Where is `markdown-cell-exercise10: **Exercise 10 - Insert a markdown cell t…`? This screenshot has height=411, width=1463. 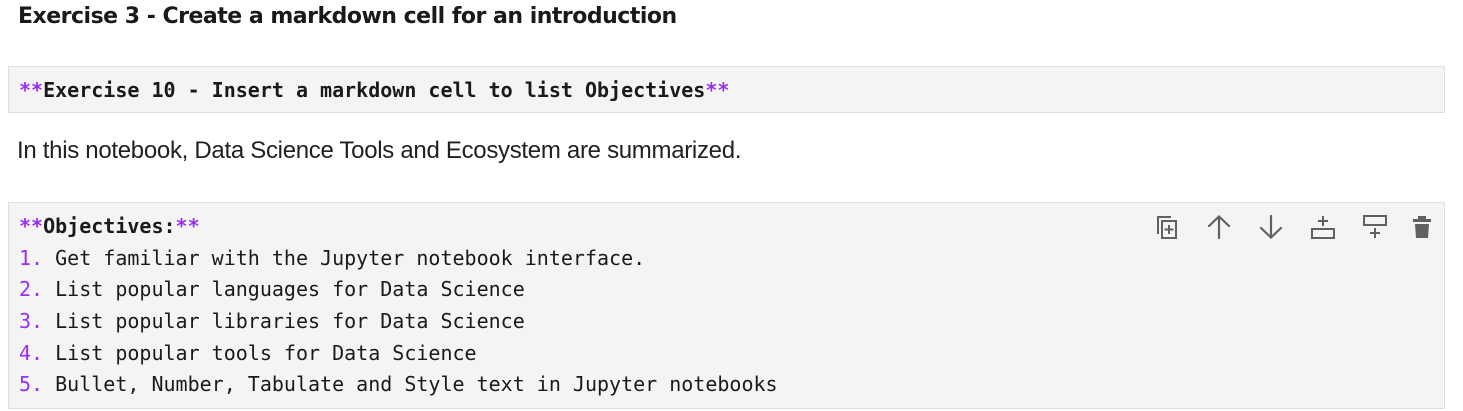 markdown-cell-exercise10: **Exercise 10 - Insert a markdown cell t… is located at coordinates (726, 89).